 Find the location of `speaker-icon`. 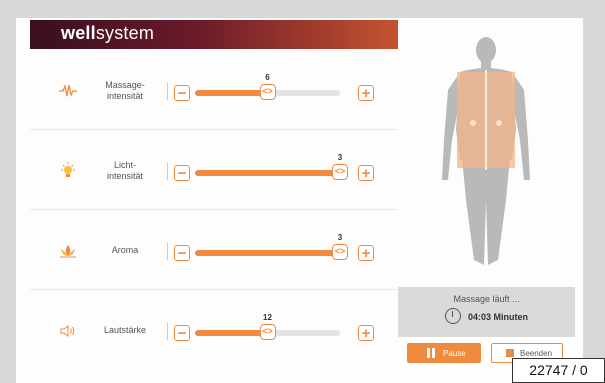

speaker-icon is located at coordinates (68, 331).